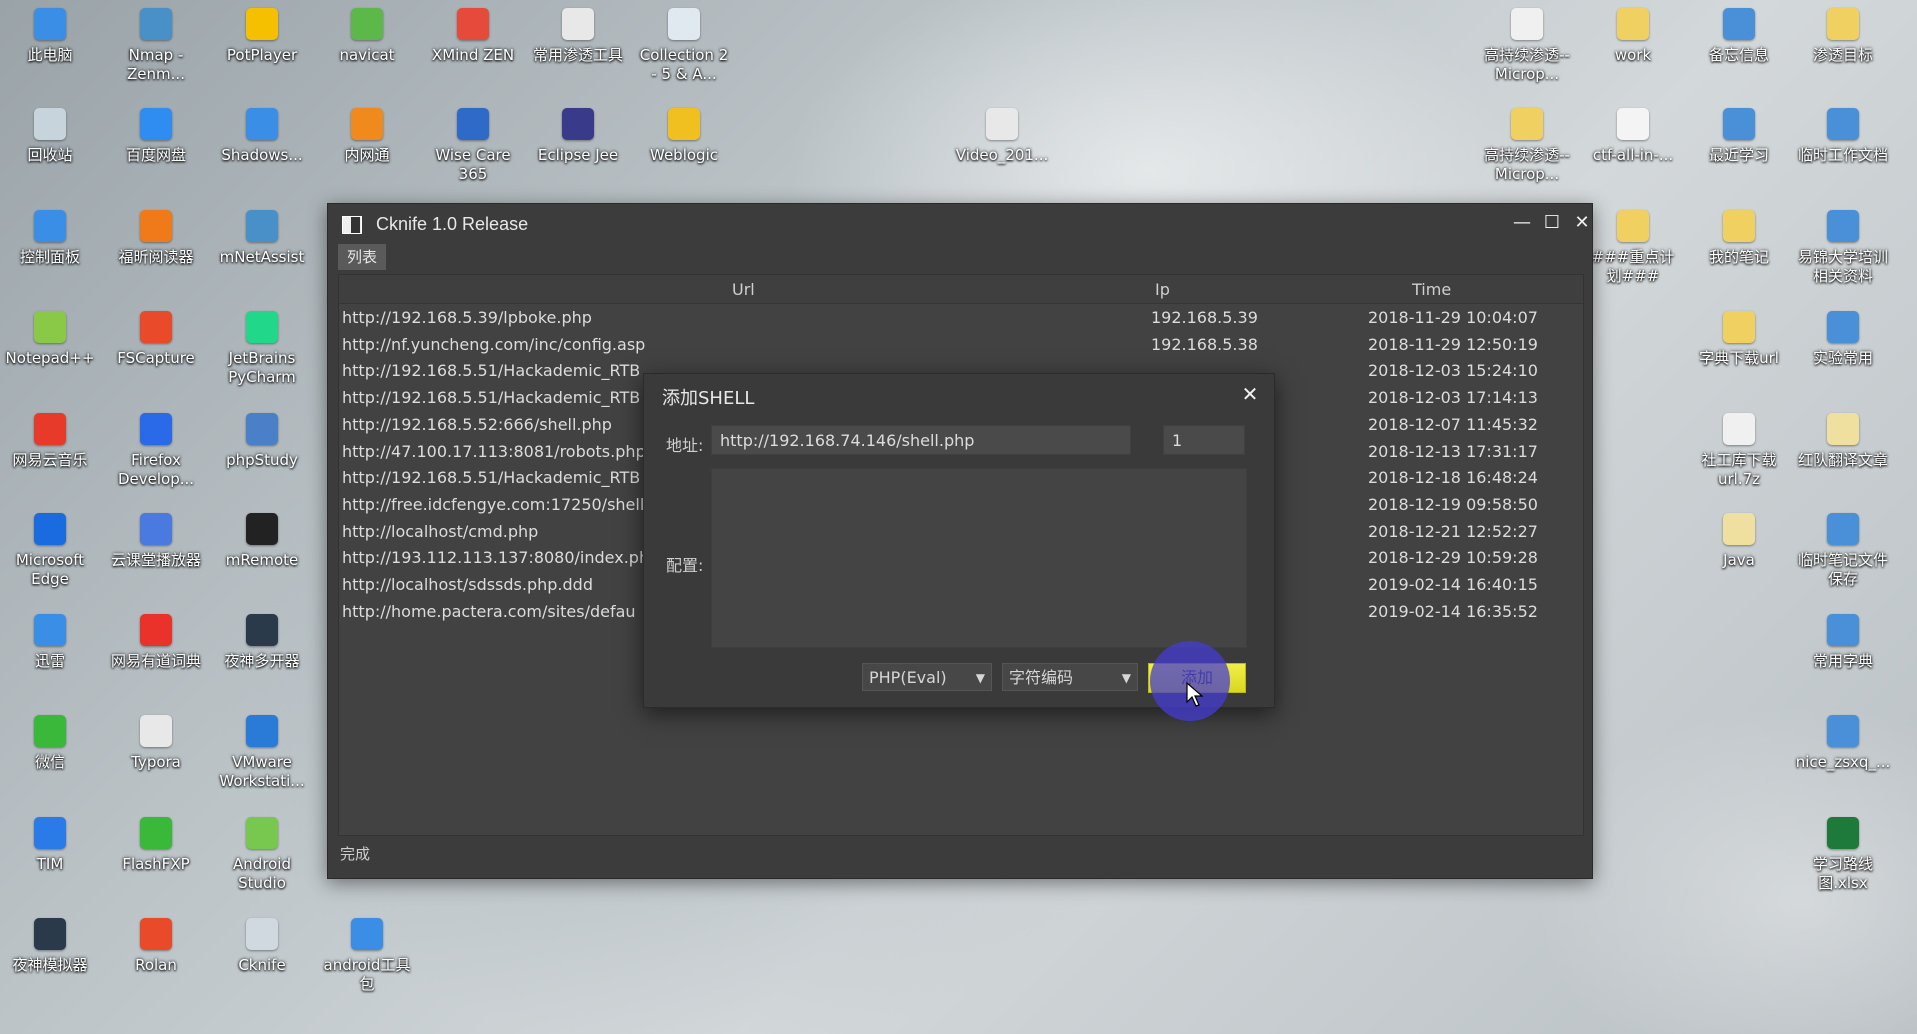 The height and width of the screenshot is (1034, 1917). Describe the element at coordinates (979, 558) in the screenshot. I see `config-textarea` at that location.